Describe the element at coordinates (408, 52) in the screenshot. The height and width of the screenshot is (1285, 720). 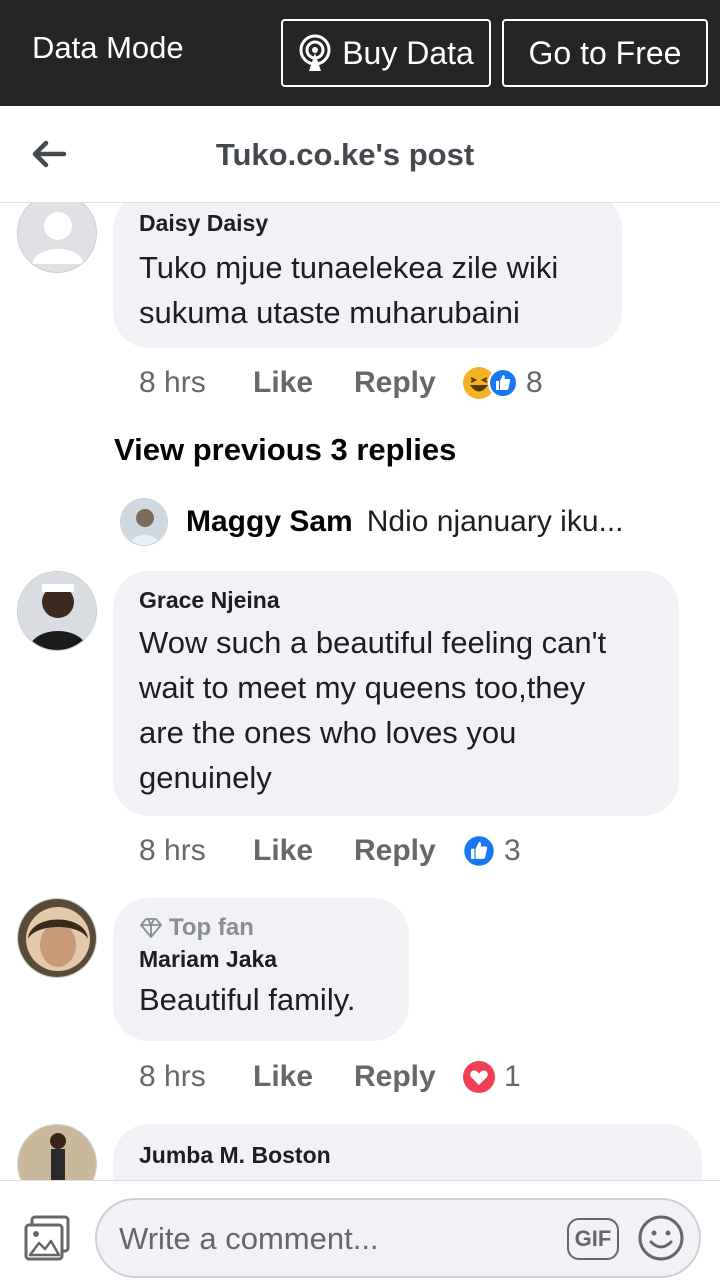
I see `buy-data-label: Buy Data` at that location.